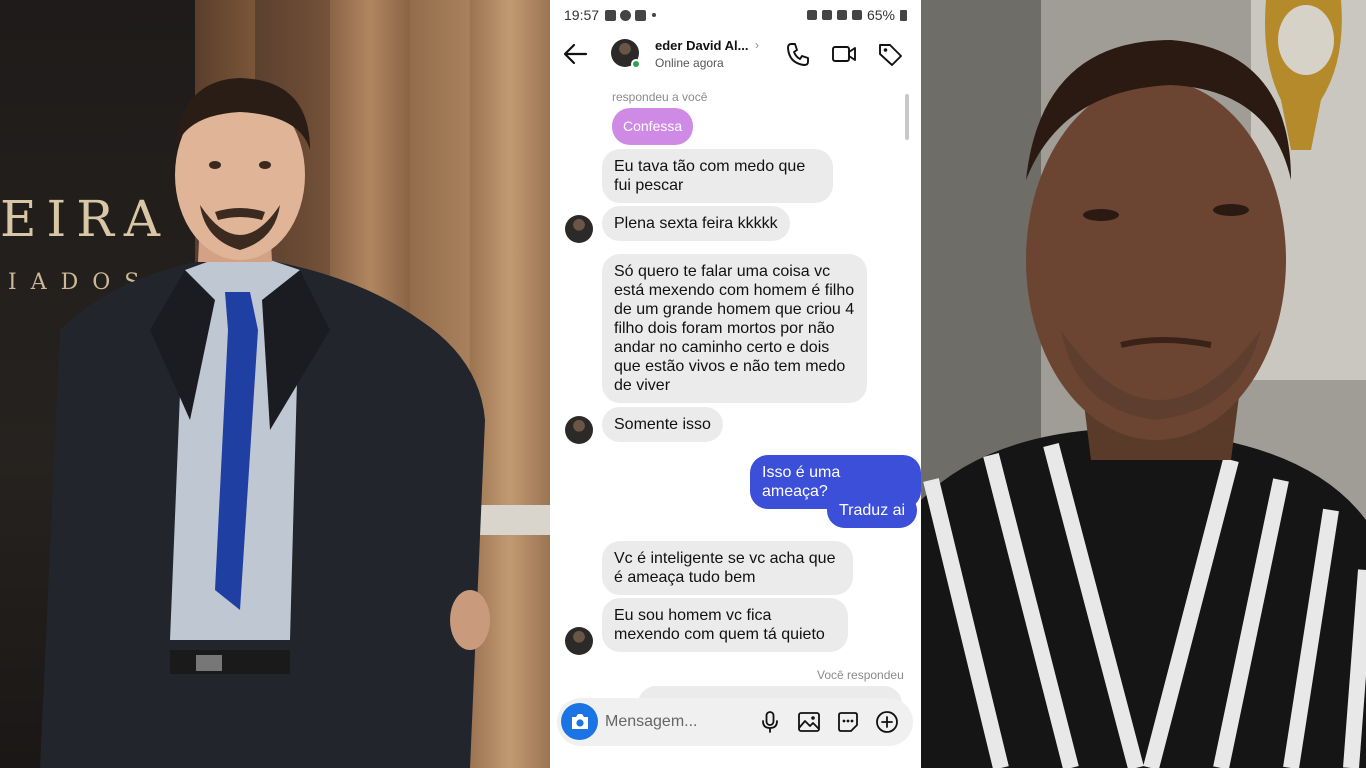  I want to click on video-camera-icon, so click(844, 54).